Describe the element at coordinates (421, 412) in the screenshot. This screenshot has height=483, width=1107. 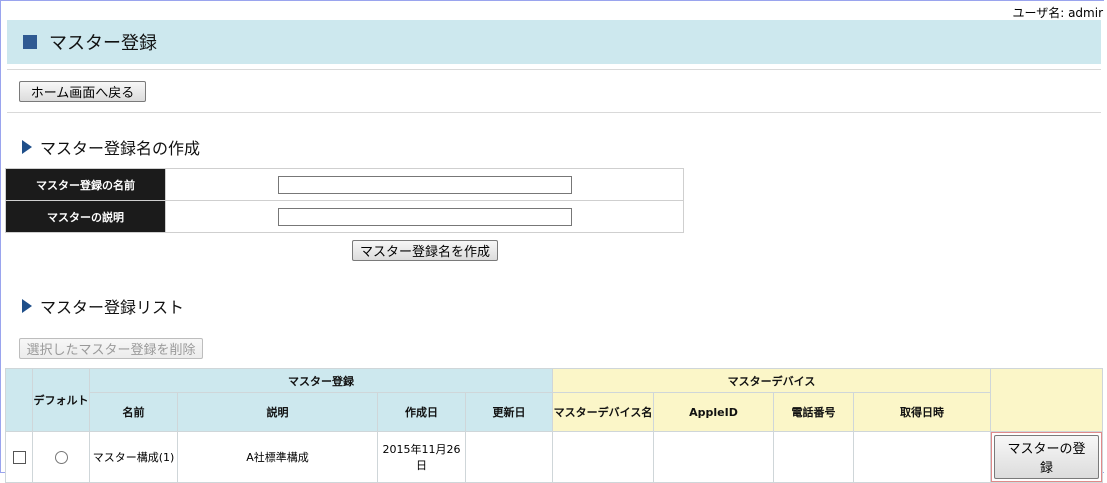
I see `col-created: 作成日` at that location.